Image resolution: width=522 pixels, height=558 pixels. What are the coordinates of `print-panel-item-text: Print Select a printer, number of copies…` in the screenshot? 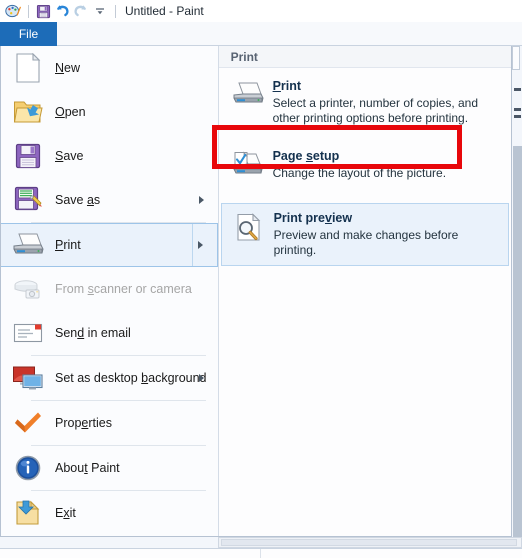 It's located at (387, 102).